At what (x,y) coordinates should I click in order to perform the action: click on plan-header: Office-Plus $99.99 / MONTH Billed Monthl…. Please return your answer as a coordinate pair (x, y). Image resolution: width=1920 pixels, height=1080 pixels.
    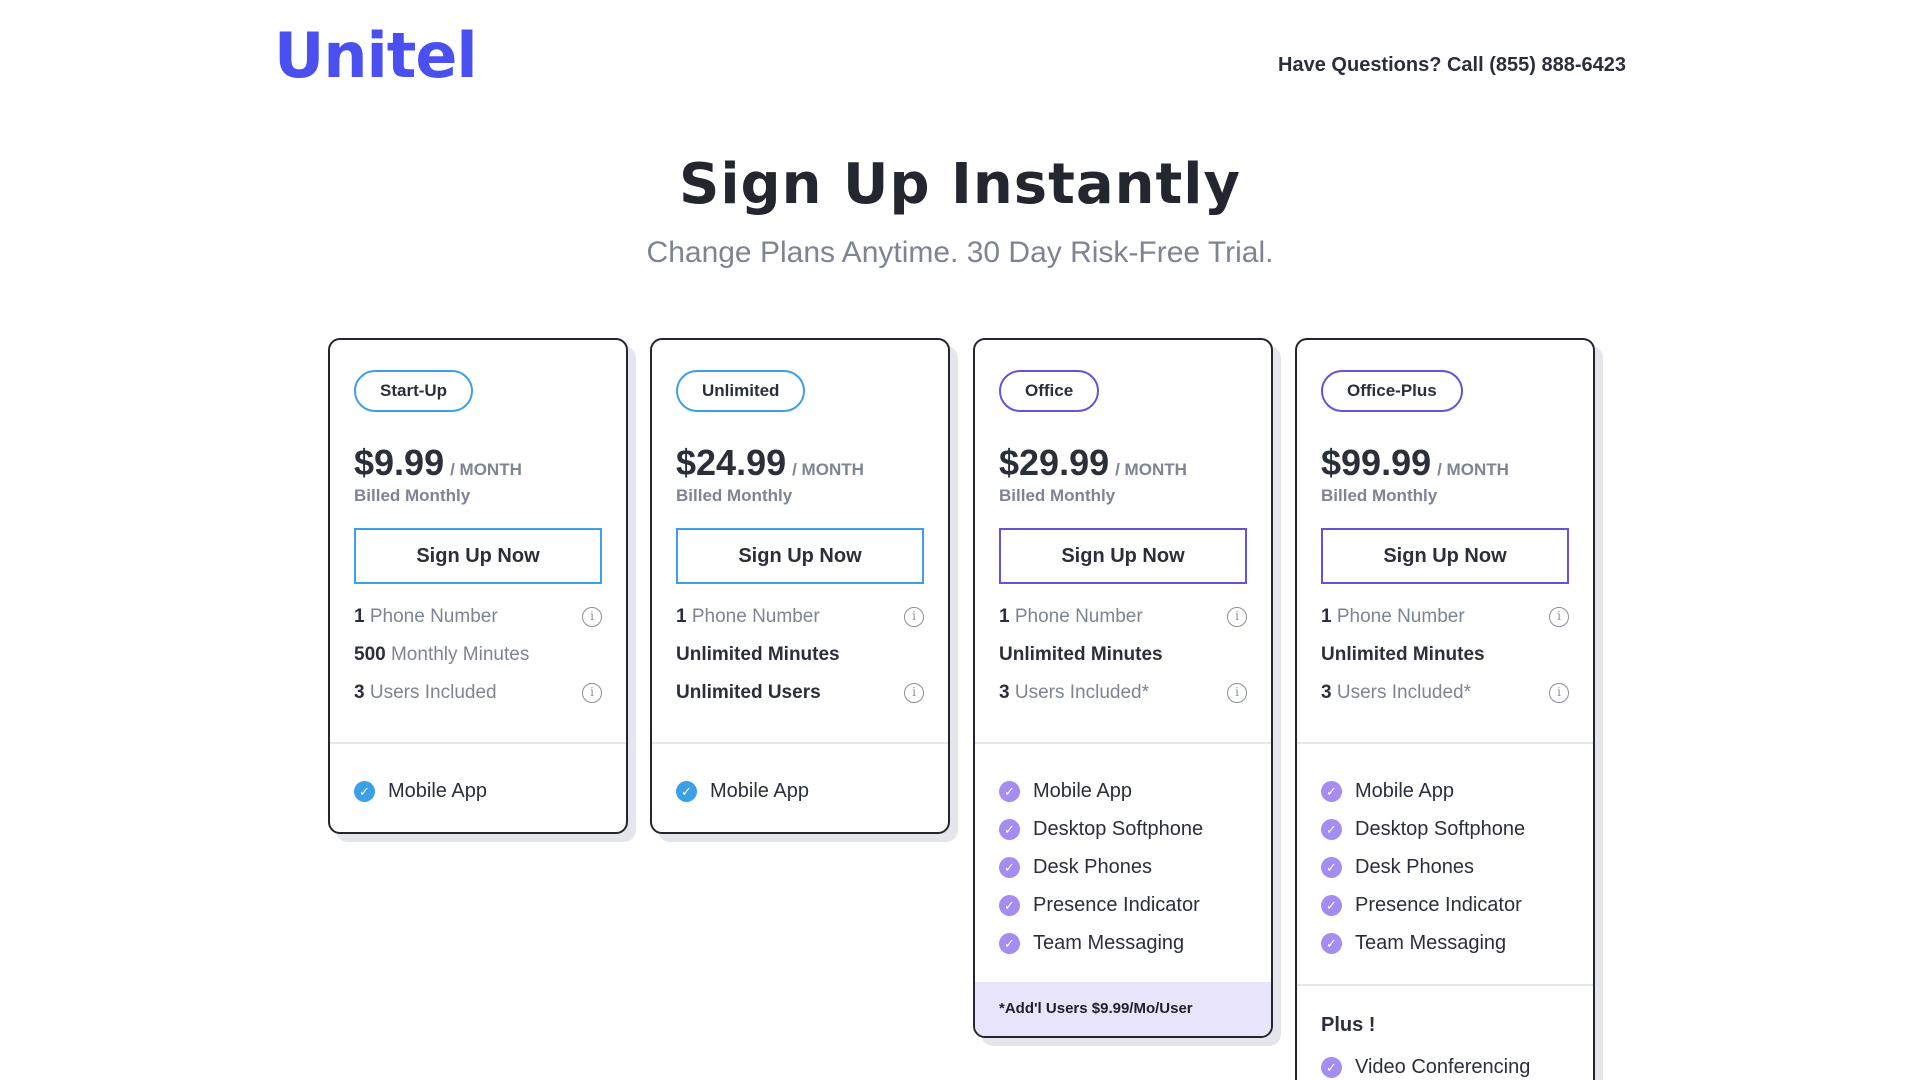
    Looking at the image, I should click on (1445, 542).